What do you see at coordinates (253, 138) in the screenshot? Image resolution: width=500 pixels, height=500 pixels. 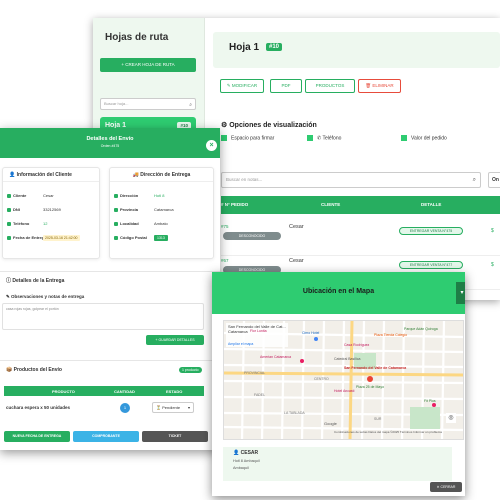 I see `option-label: Espacio para firmar` at bounding box center [253, 138].